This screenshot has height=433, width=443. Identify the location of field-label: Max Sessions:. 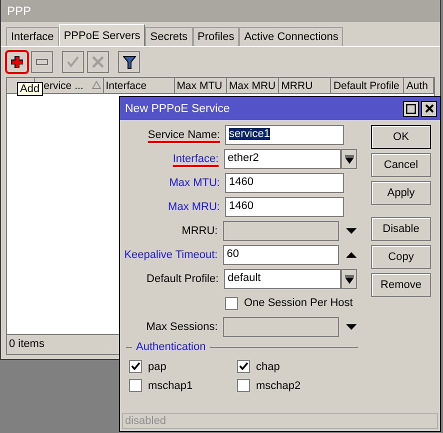
(181, 327).